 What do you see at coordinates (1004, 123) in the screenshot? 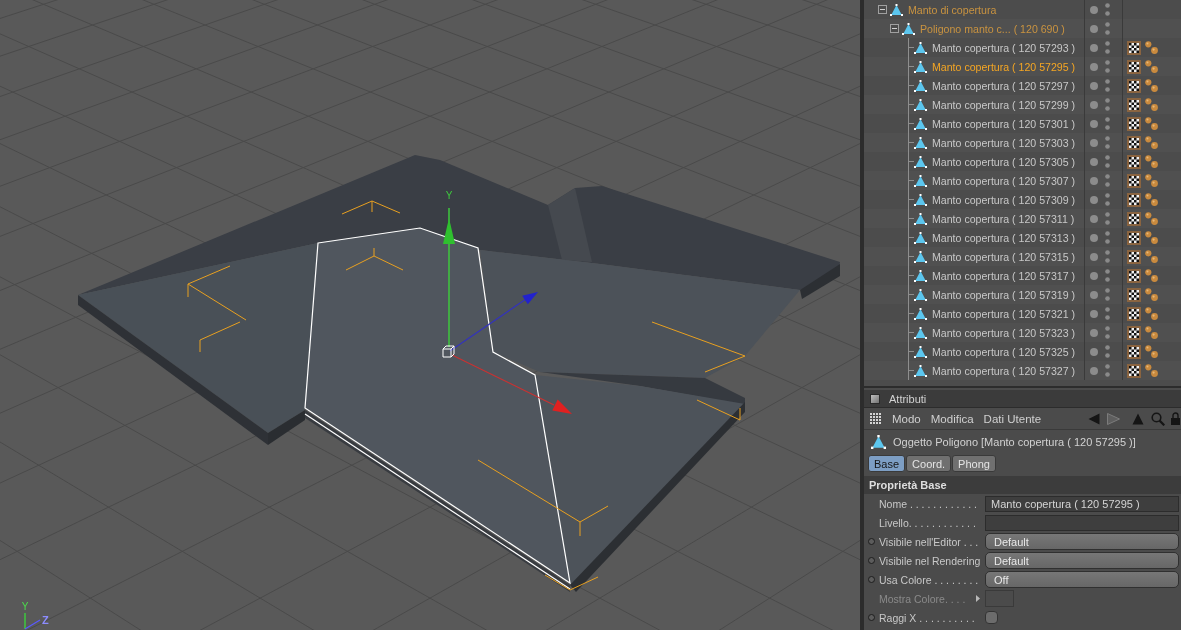
I see `object-name: Manto copertura ( 120 57301 )` at bounding box center [1004, 123].